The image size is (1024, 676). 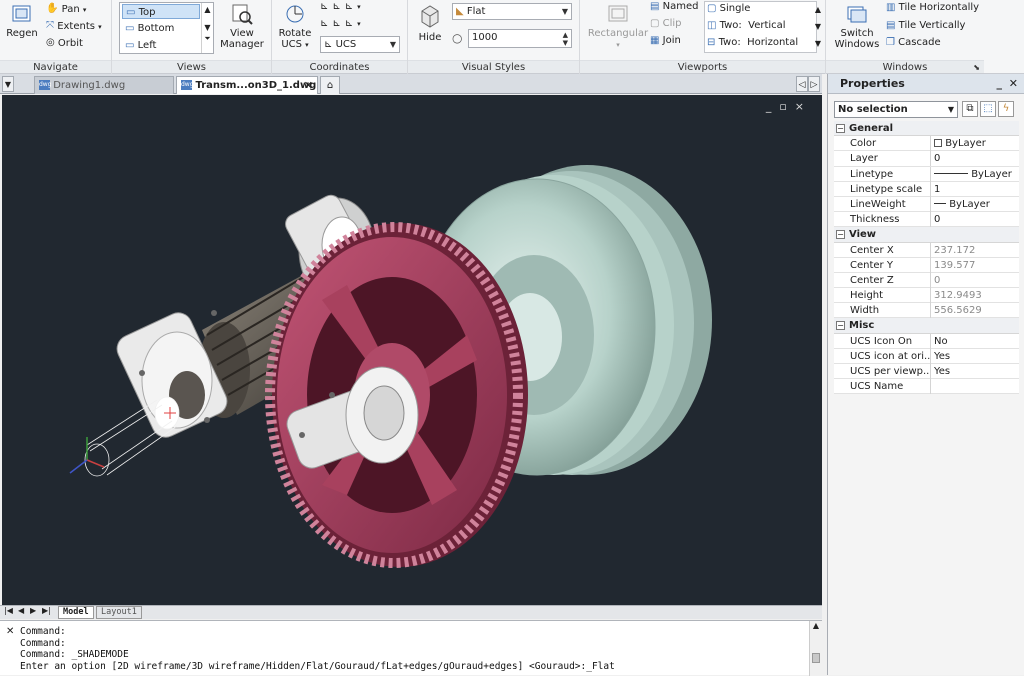 I want to click on close-viewport-icon: ×, so click(x=803, y=106).